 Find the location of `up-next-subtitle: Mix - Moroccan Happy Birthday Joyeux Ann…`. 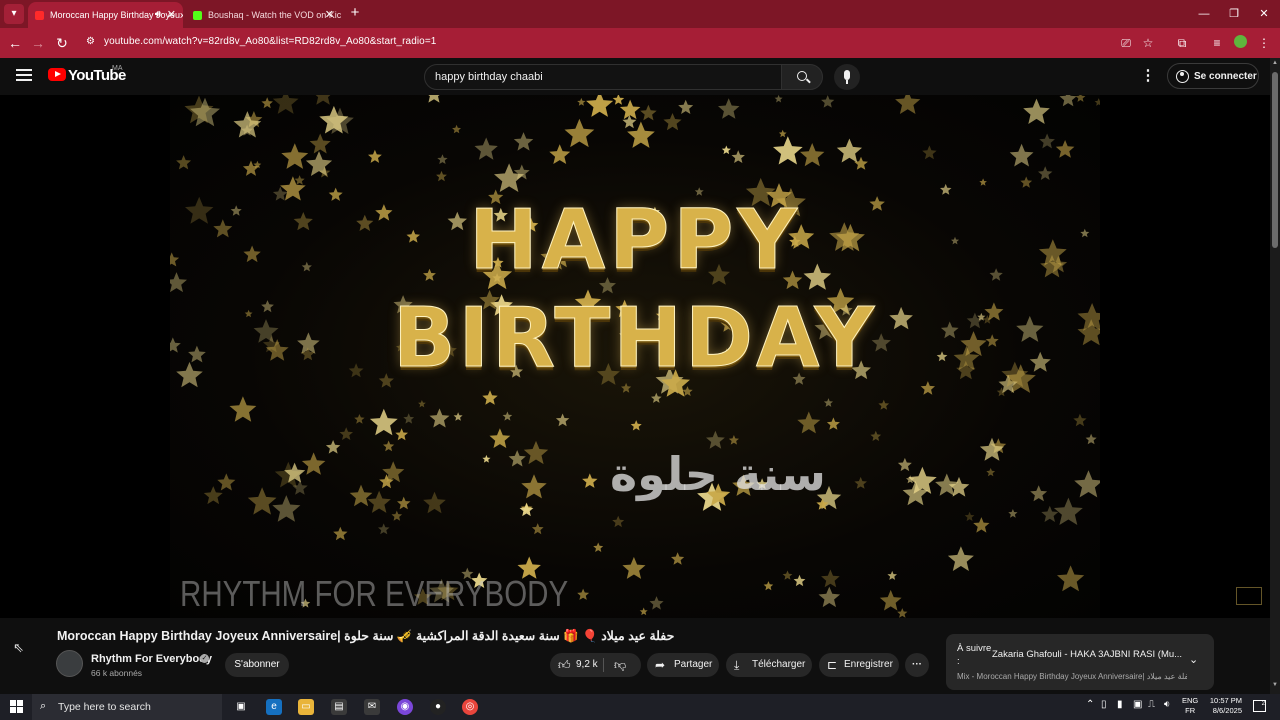

up-next-subtitle: Mix - Moroccan Happy Birthday Joyeux Ann… is located at coordinates (1072, 676).